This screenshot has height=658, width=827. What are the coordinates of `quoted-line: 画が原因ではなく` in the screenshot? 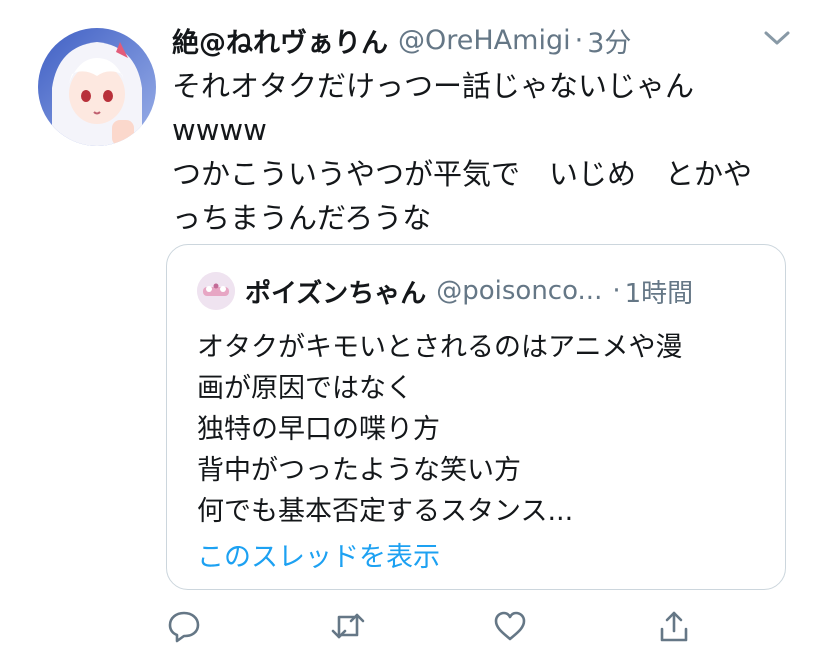 It's located at (305, 388).